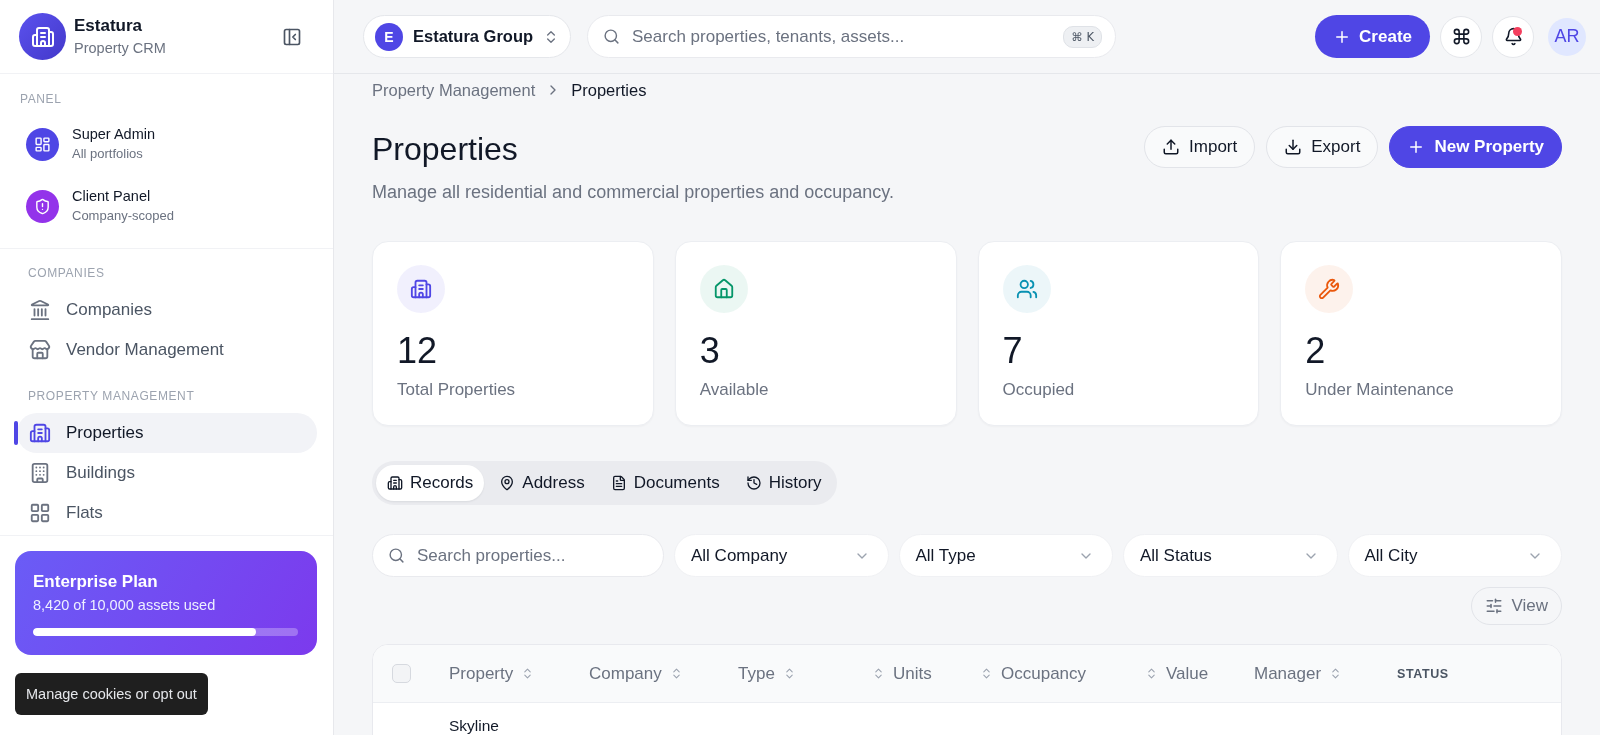 The height and width of the screenshot is (735, 1600). I want to click on plan-title: Enterprise Plan, so click(96, 582).